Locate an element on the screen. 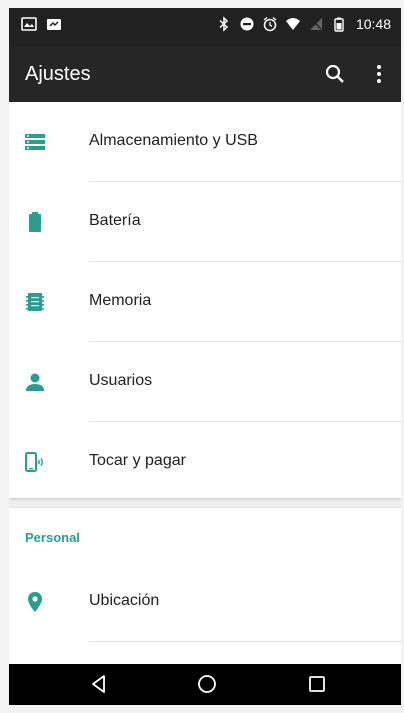  photo-icon is located at coordinates (54, 24).